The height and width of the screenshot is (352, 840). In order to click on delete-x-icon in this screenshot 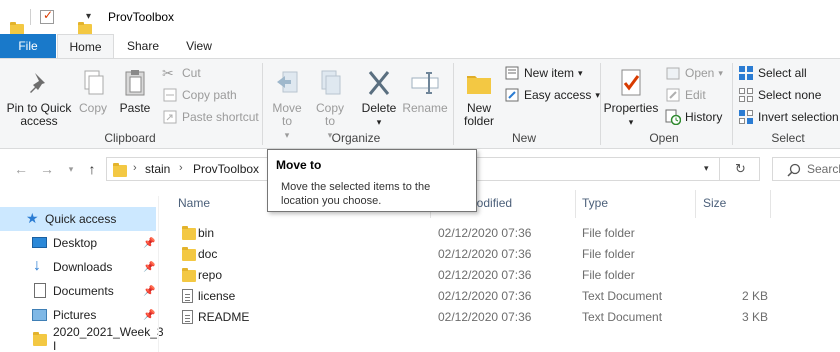, I will do `click(379, 83)`.